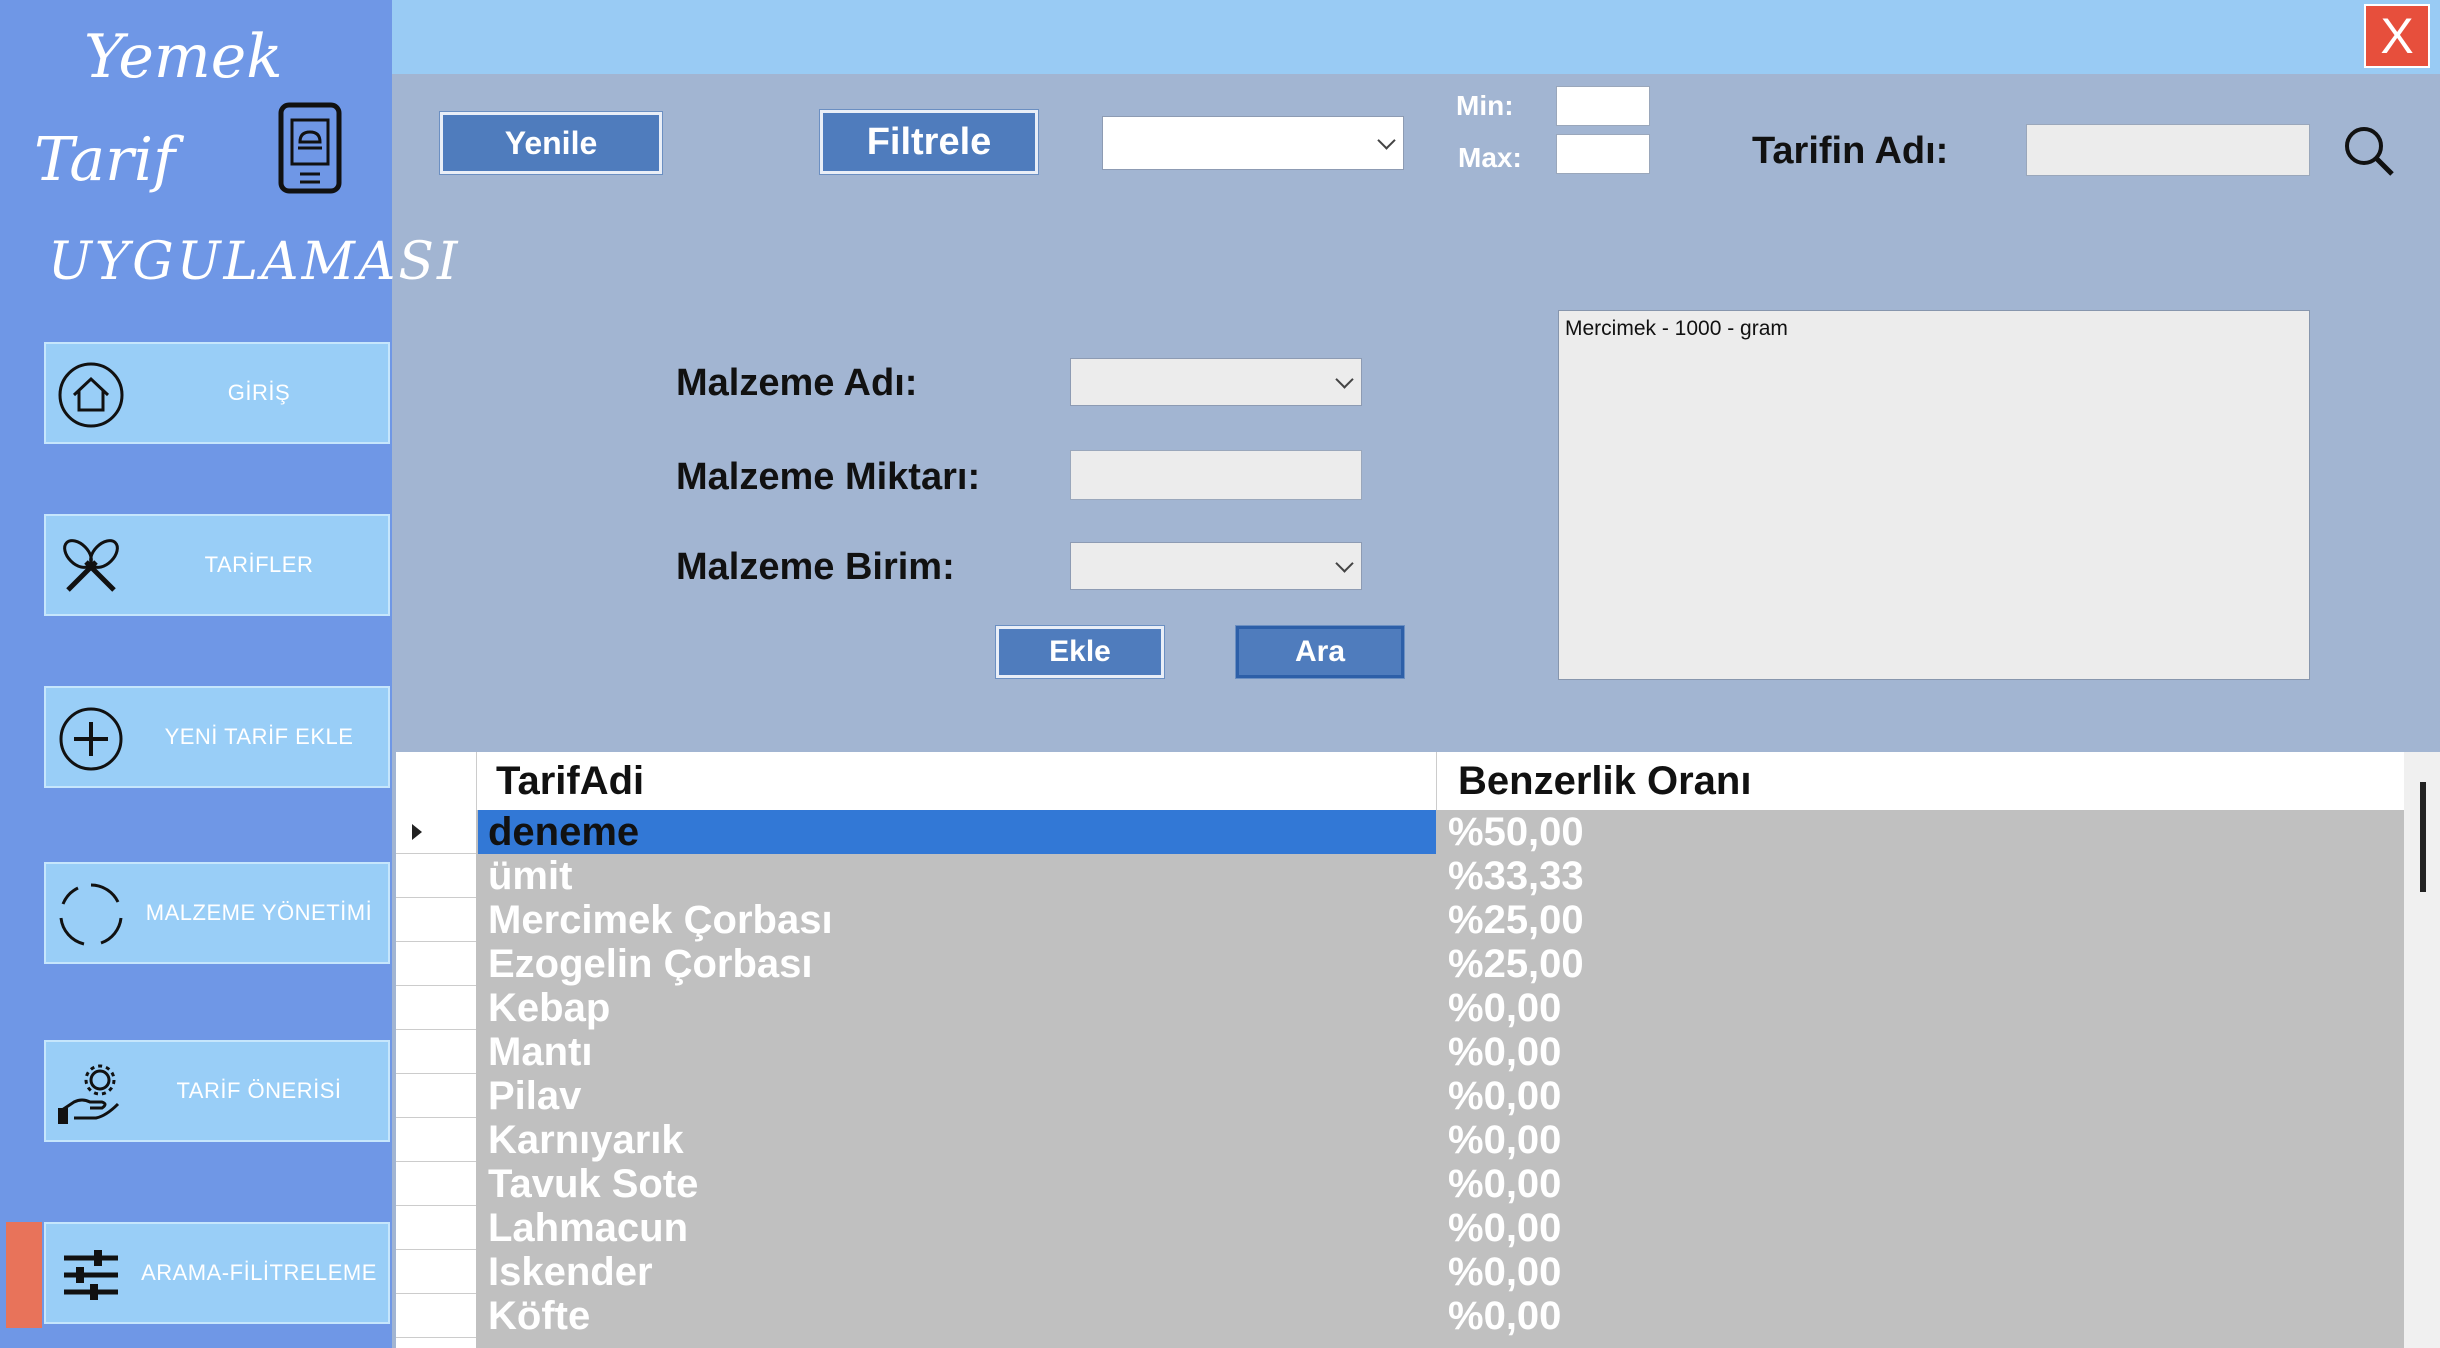  Describe the element at coordinates (1216, 475) in the screenshot. I see `ingredient-amount-input` at that location.